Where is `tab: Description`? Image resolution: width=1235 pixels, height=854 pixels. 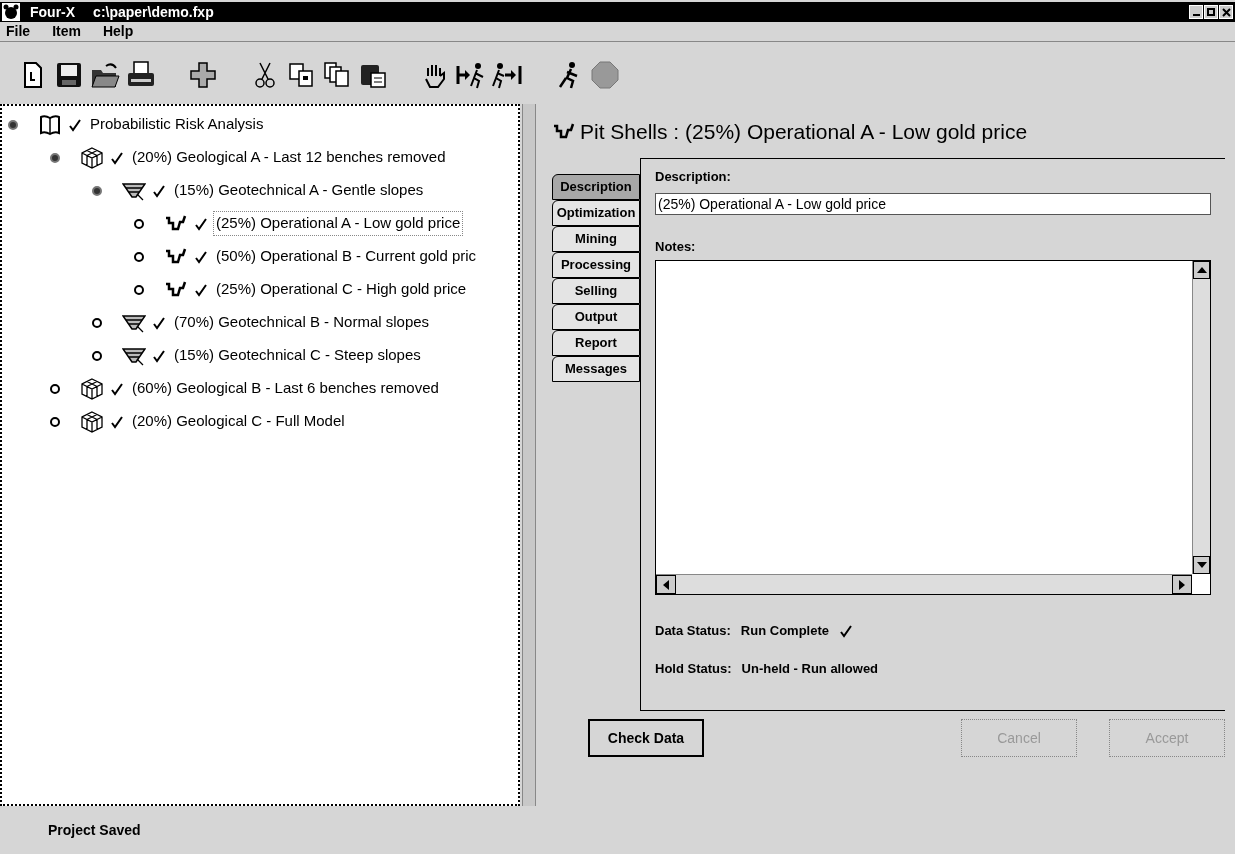
tab: Description is located at coordinates (596, 187).